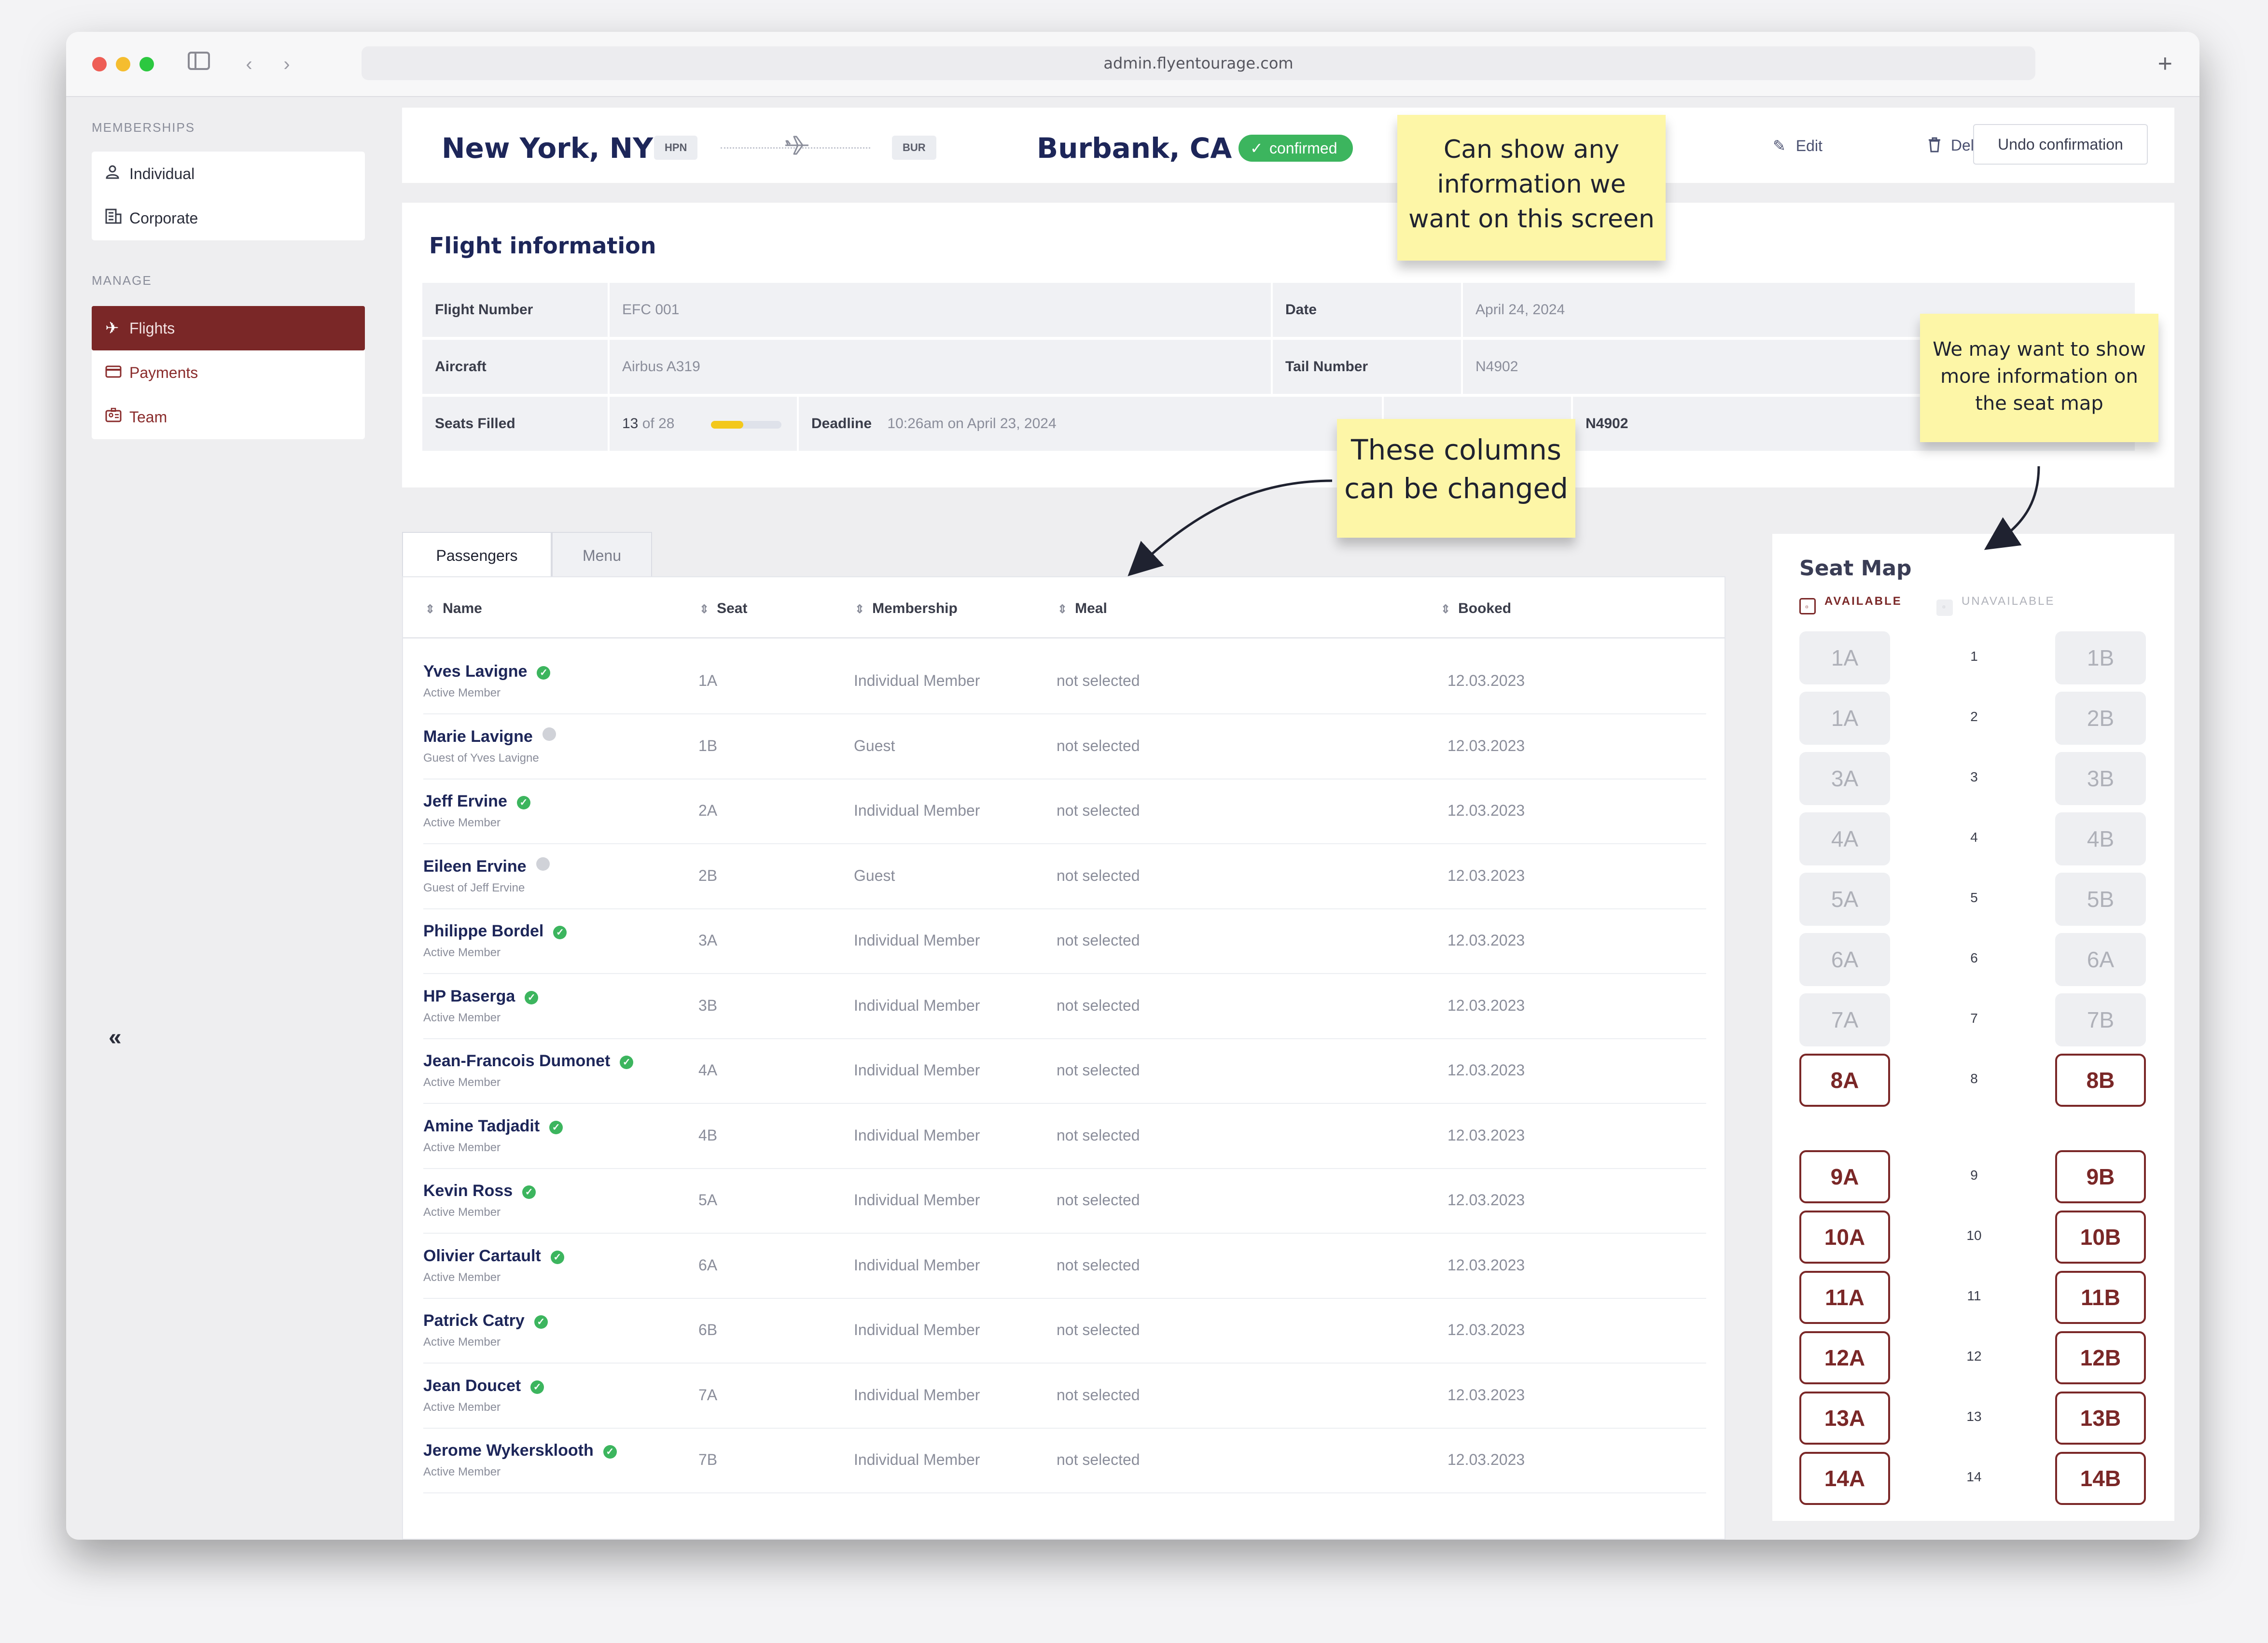  Describe the element at coordinates (481, 758) in the screenshot. I see `passenger-subtitle: Guest of Yves Lavigne` at that location.